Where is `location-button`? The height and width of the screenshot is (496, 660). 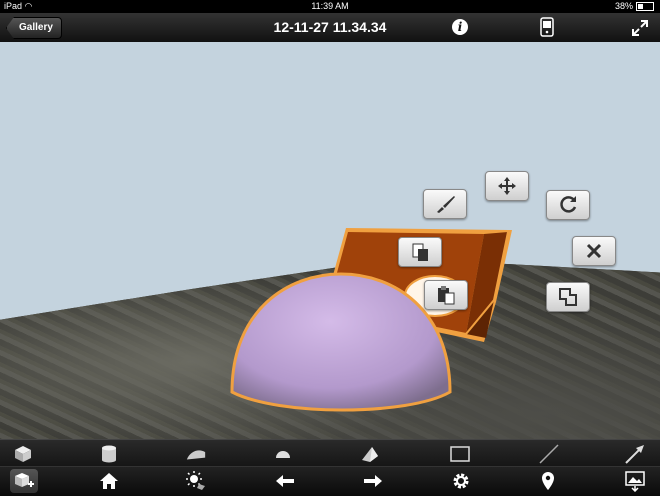
location-button is located at coordinates (548, 481).